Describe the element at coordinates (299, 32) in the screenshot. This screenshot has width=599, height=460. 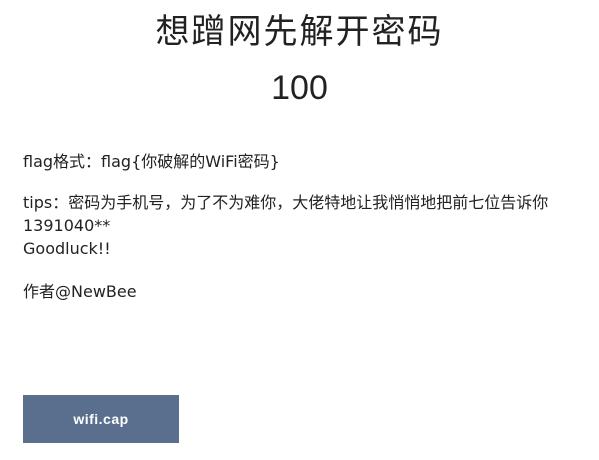
I see `challenge-title: 想蹭网先解开密码` at that location.